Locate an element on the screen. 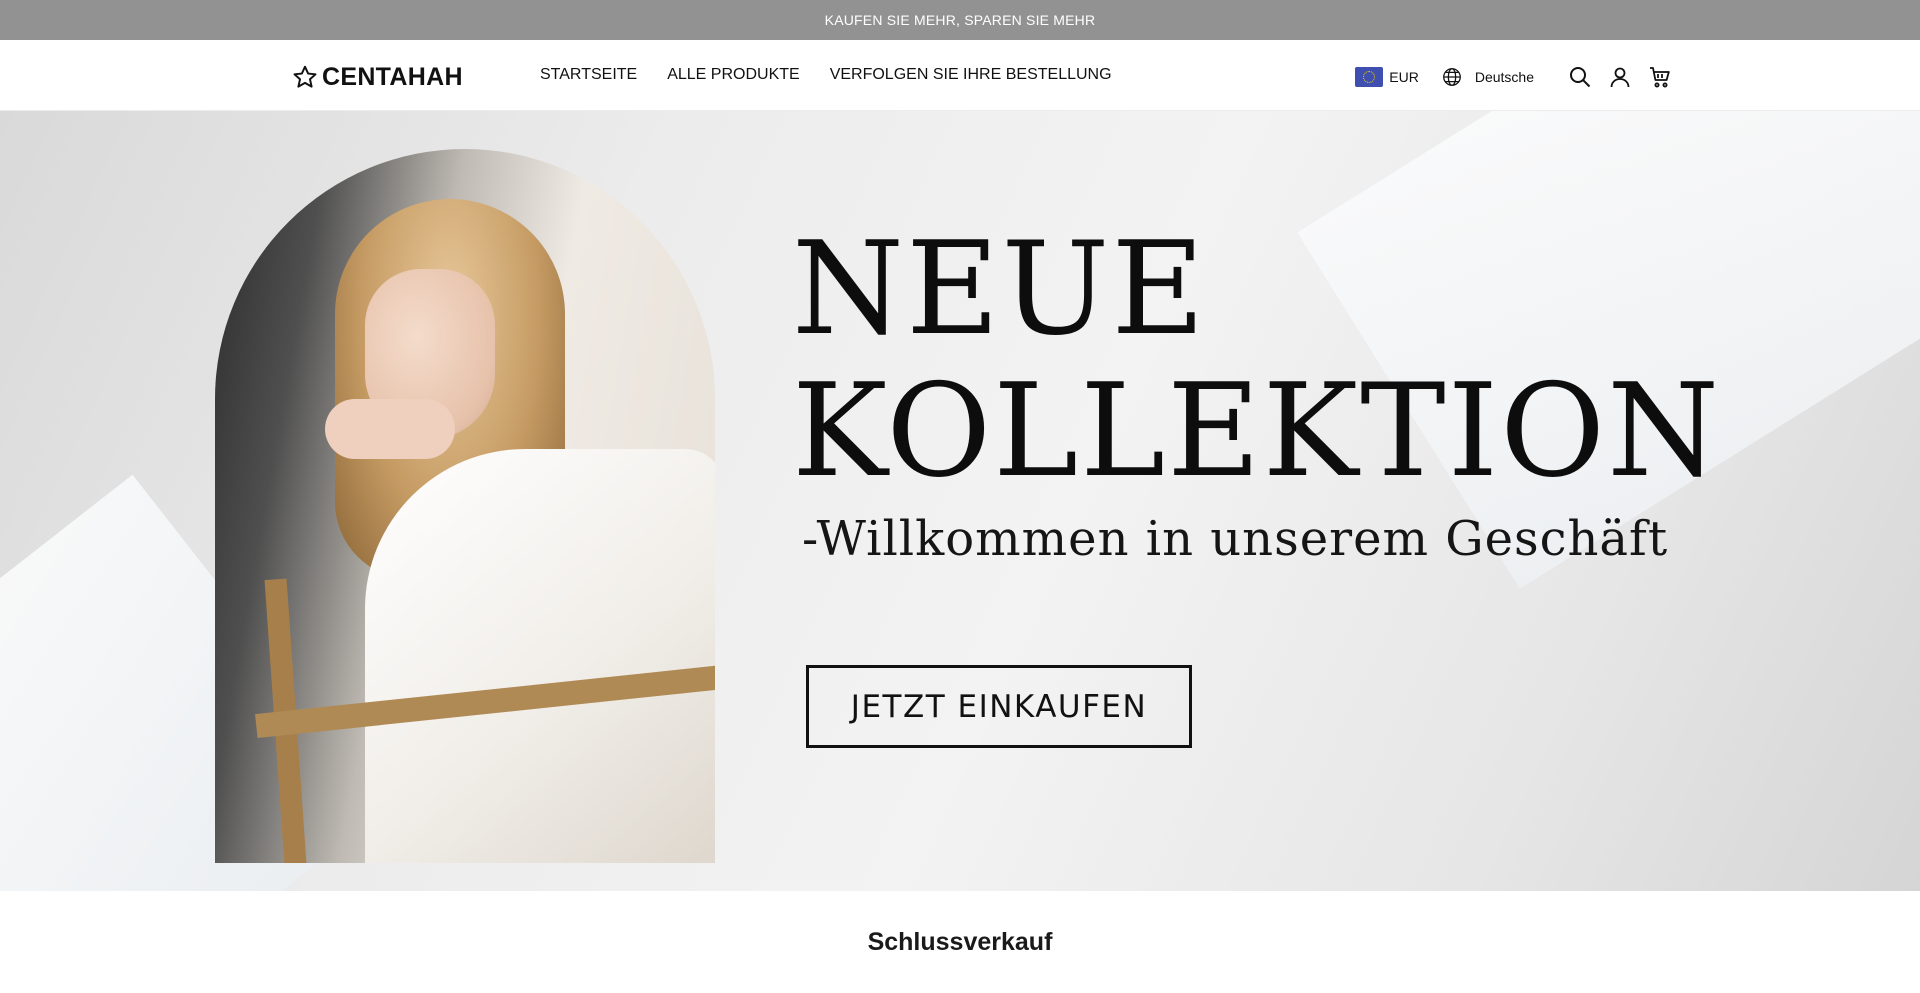 The image size is (1920, 993). hero-title: NEUE KOLLEKTION is located at coordinates (1256, 361).